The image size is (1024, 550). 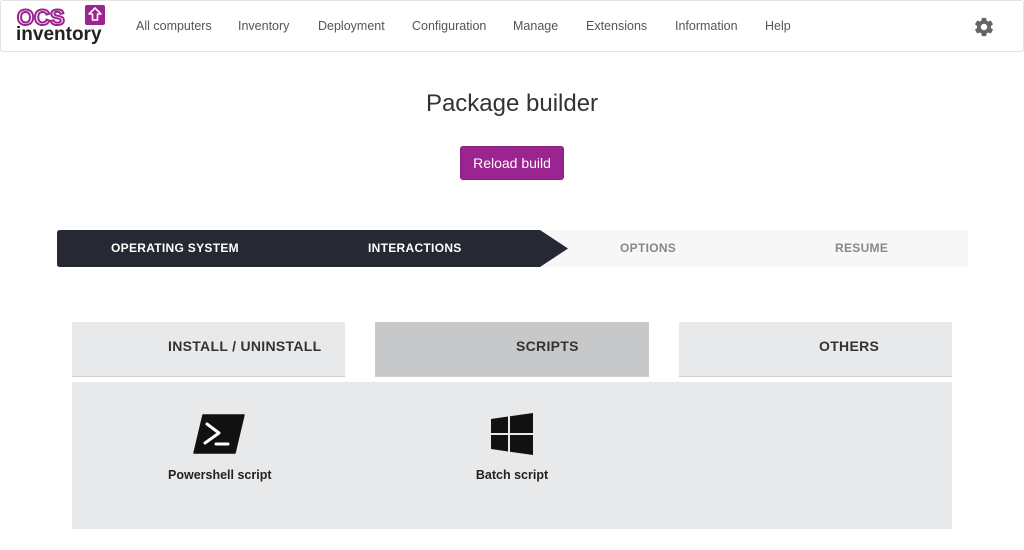 I want to click on nav-inventory: Inventory, so click(x=263, y=26).